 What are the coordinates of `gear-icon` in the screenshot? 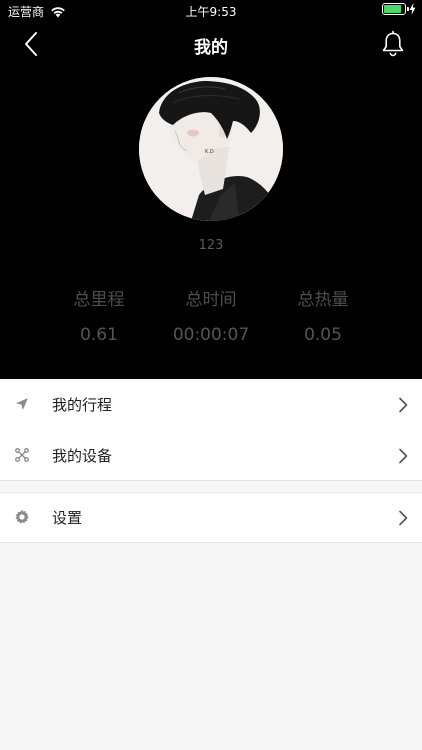 It's located at (22, 516).